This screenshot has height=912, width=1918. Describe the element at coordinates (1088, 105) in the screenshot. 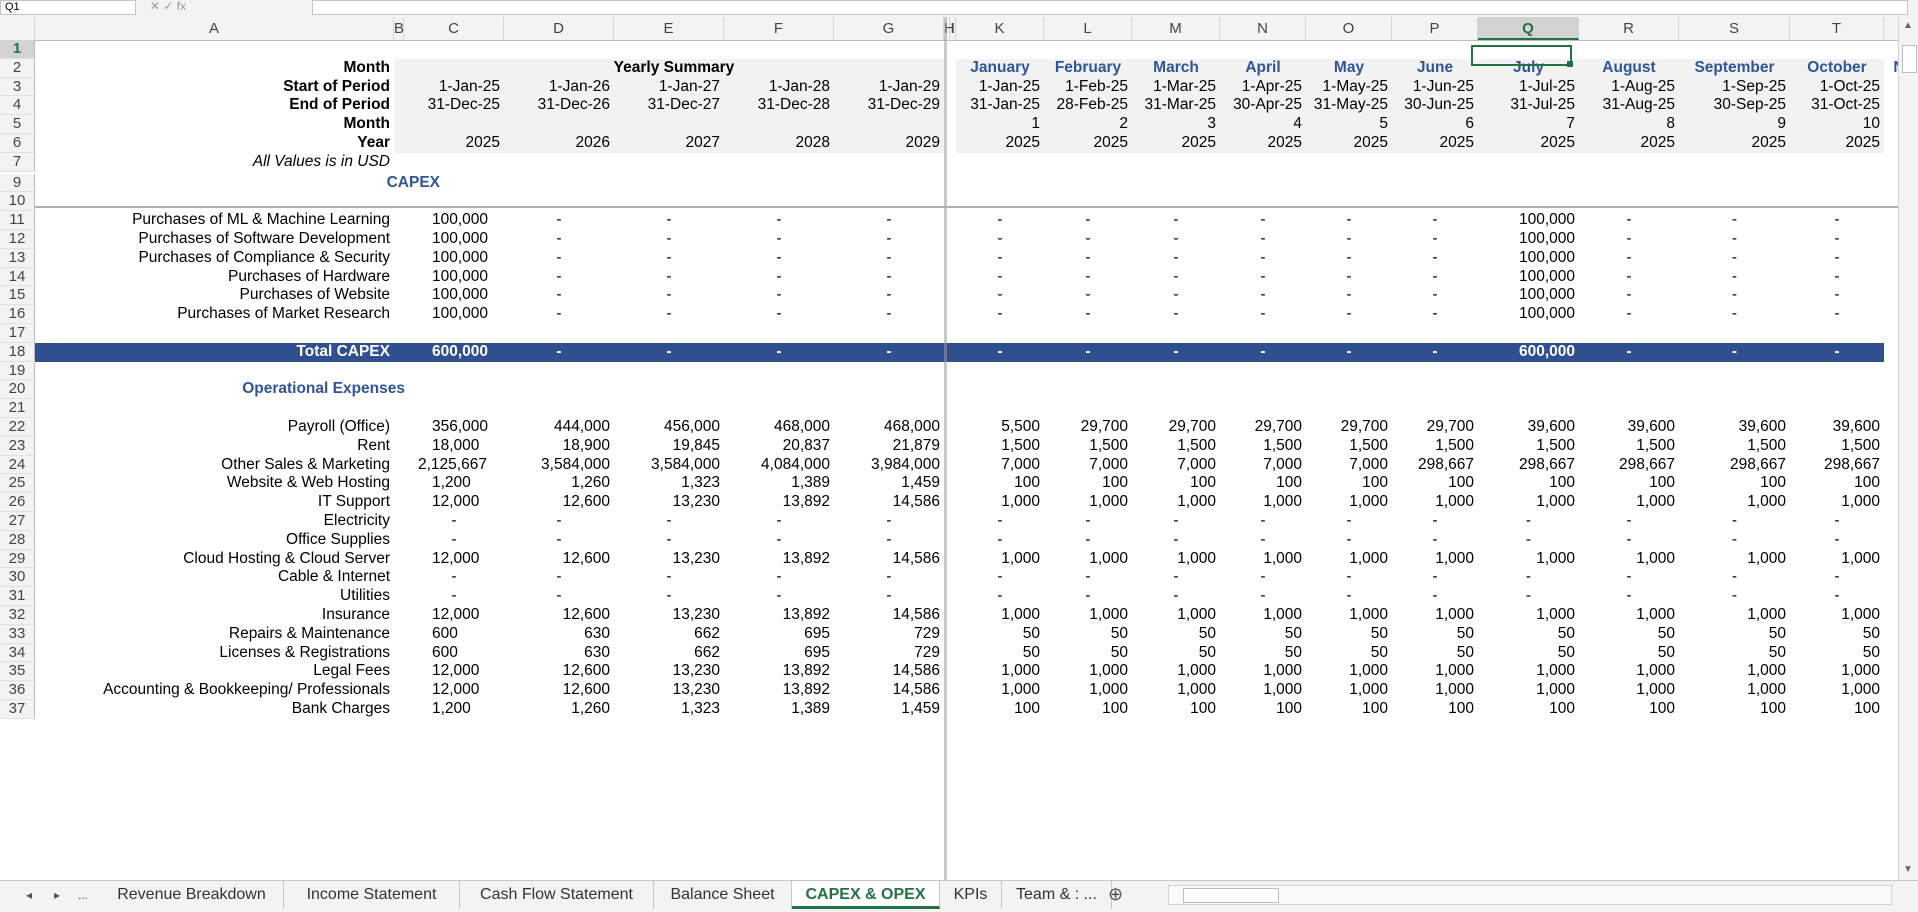

I see `month-cell: 28-Feb-25` at that location.